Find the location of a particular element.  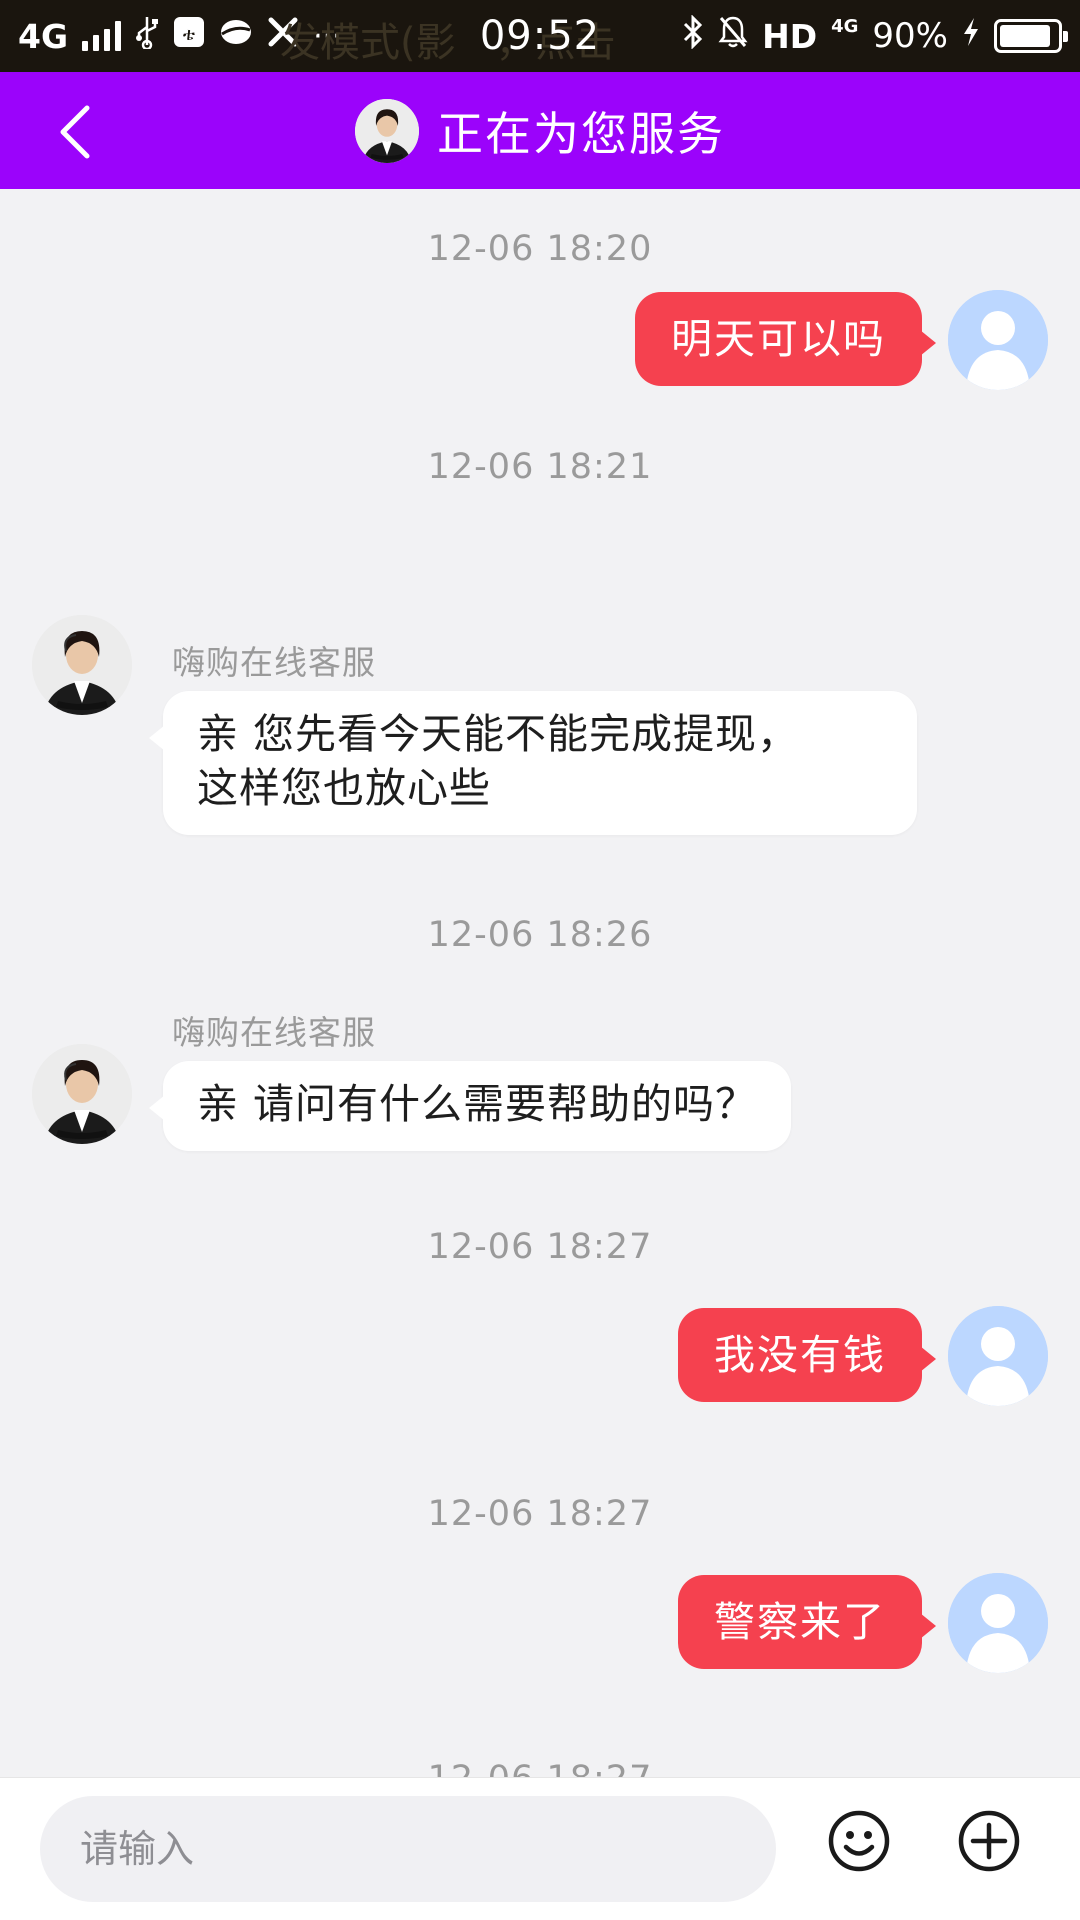

chevron-left-icon is located at coordinates (75, 132).